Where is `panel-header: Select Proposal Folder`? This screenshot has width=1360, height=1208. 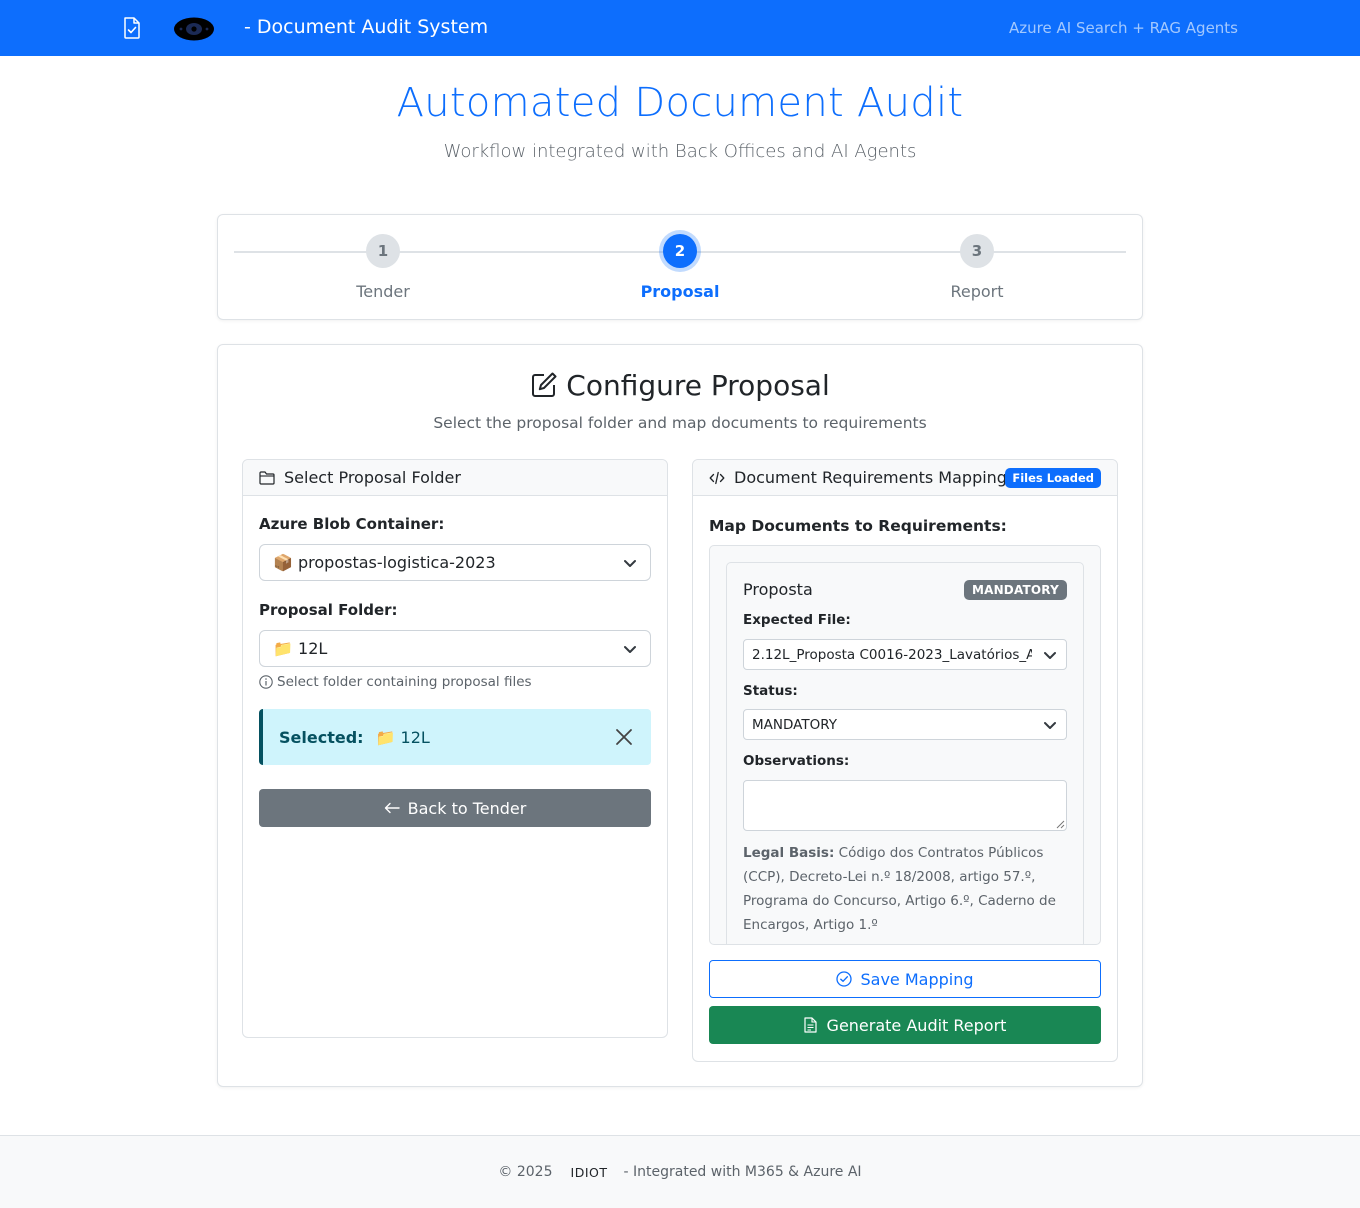 panel-header: Select Proposal Folder is located at coordinates (455, 478).